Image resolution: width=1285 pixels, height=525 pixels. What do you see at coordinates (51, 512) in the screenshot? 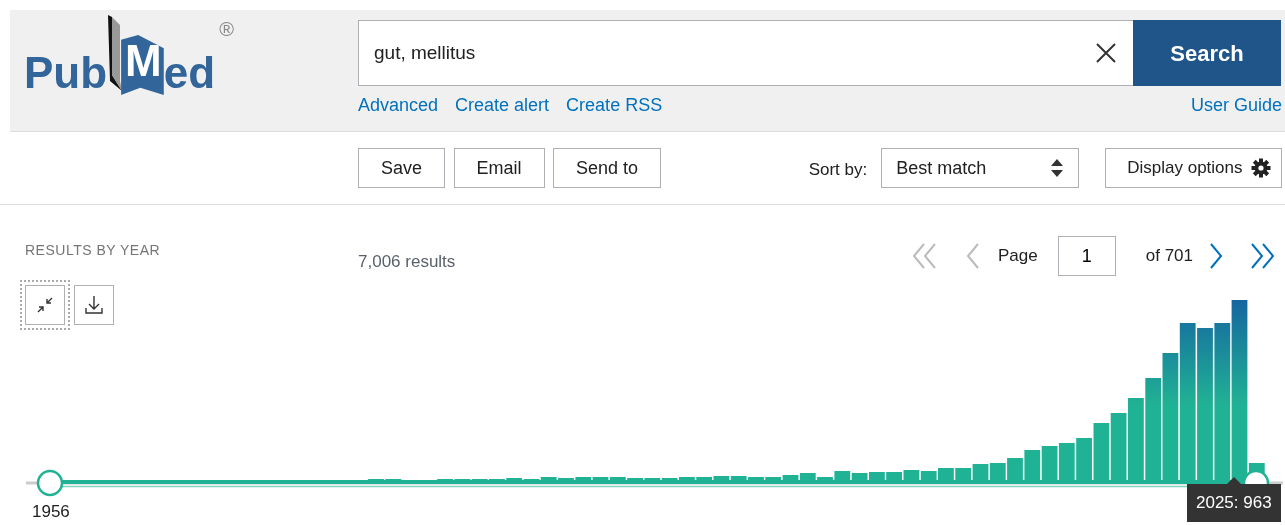
I see `start-year-label: 1956` at bounding box center [51, 512].